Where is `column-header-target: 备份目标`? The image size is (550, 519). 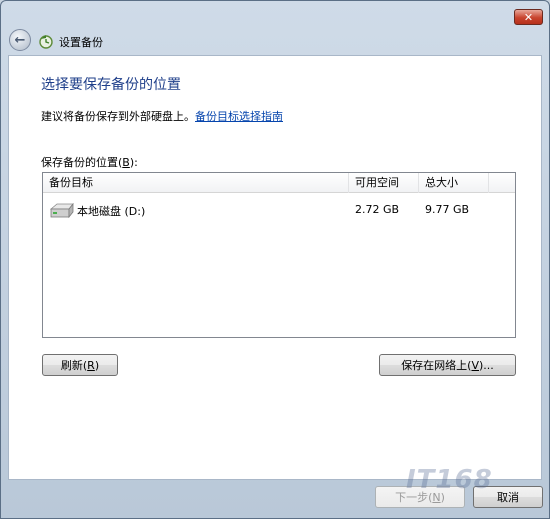 column-header-target: 备份目标 is located at coordinates (196, 183).